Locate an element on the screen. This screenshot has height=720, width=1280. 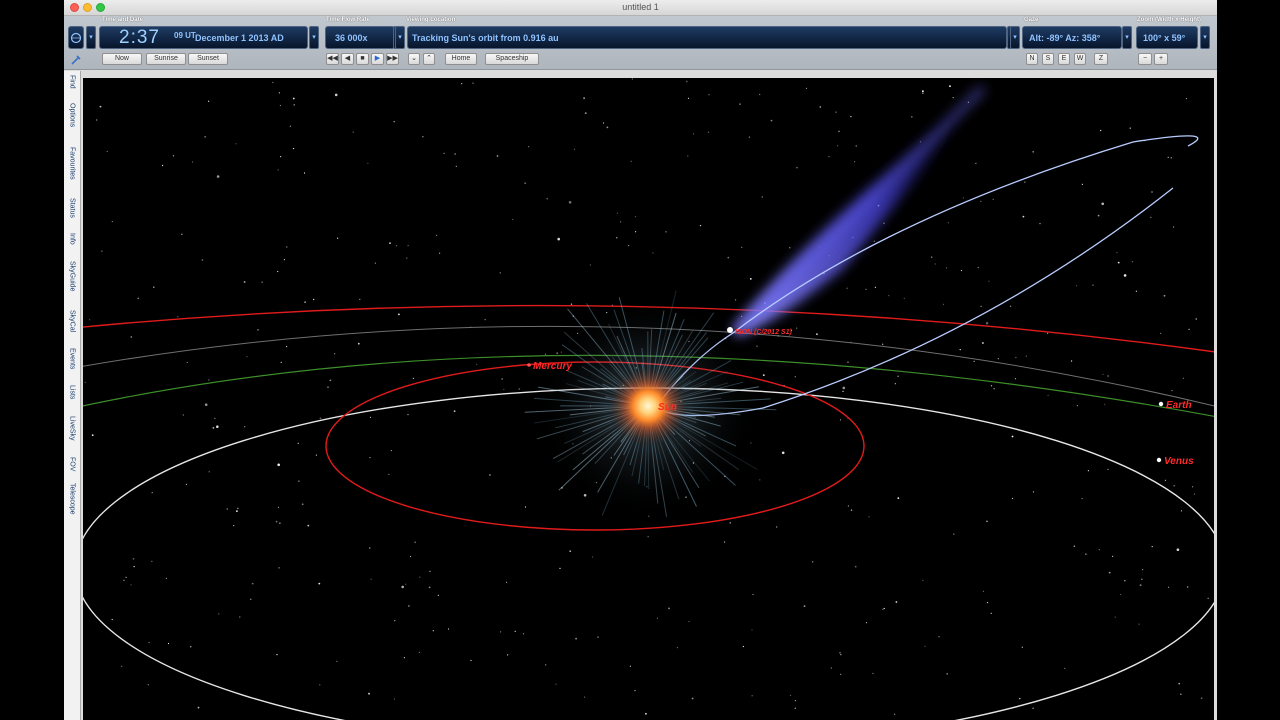
mercury-dot is located at coordinates (529, 365).